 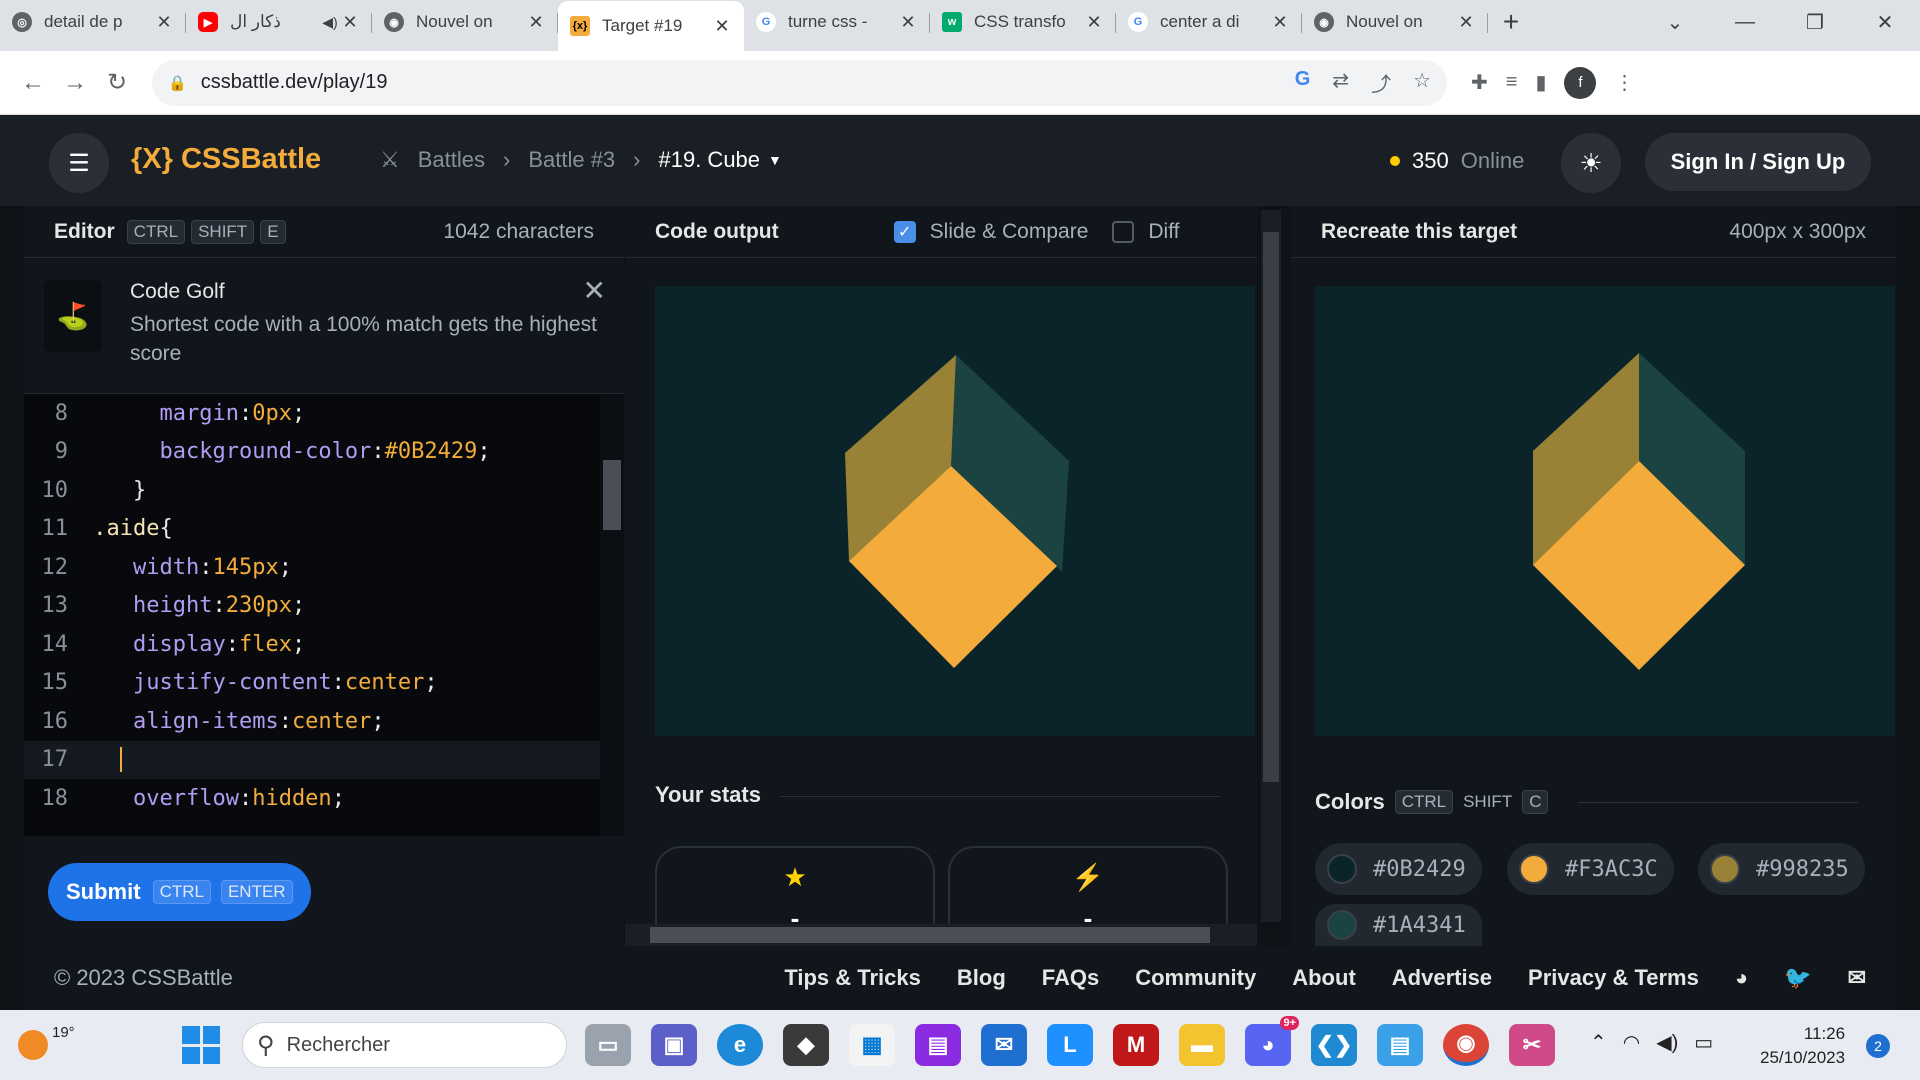 I want to click on windows-start-icon, so click(x=201, y=1045).